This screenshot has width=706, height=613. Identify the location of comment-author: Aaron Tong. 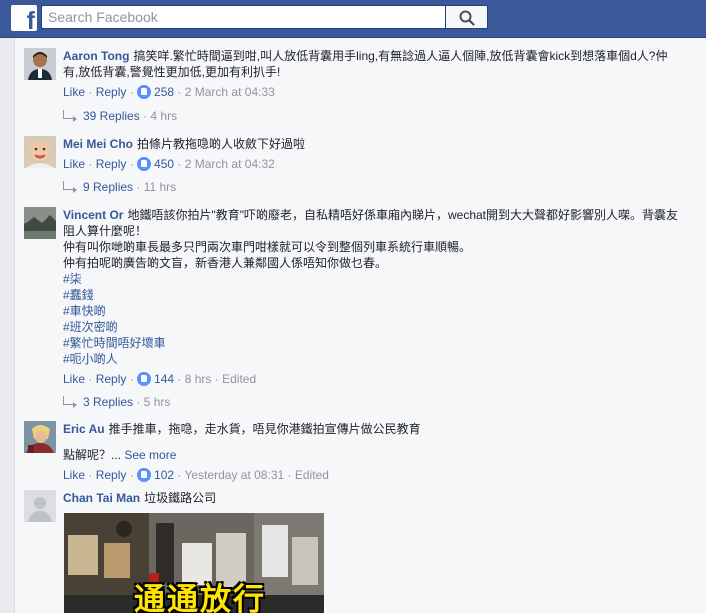
(96, 56).